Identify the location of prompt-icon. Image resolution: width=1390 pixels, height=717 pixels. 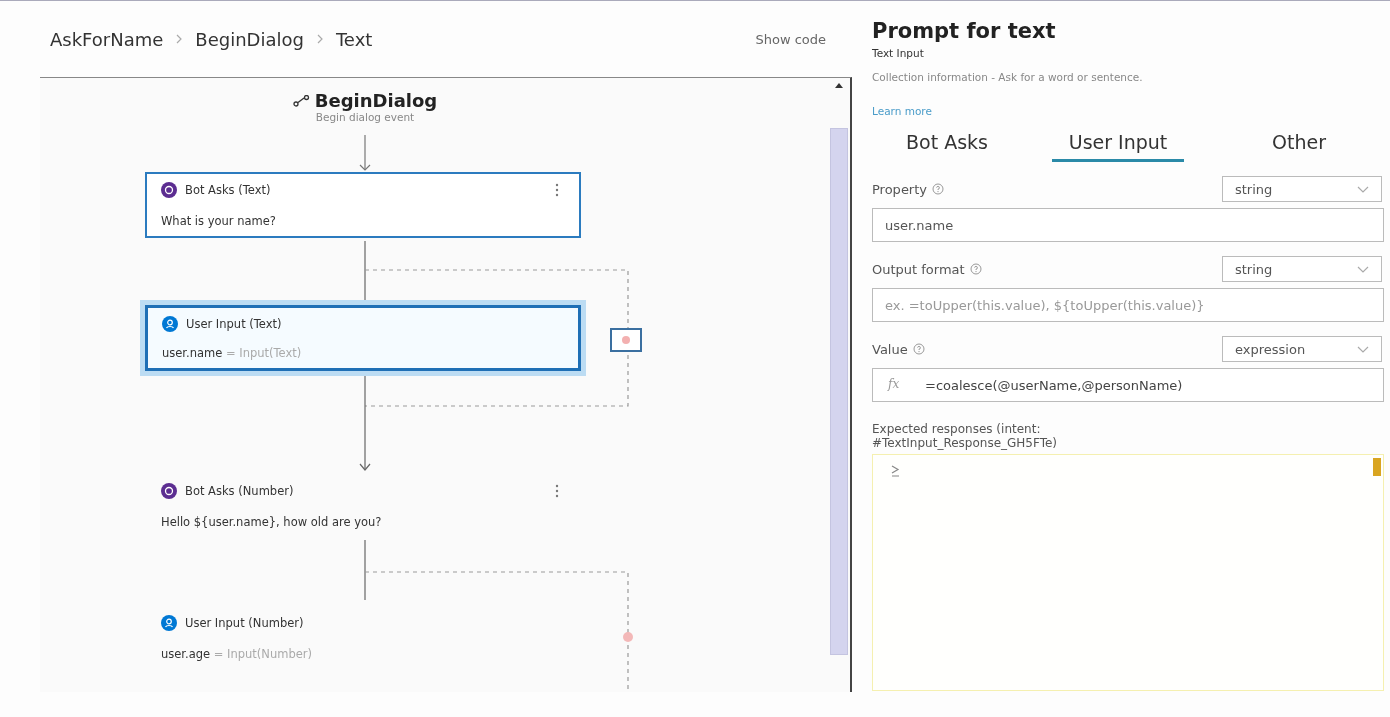
(895, 471).